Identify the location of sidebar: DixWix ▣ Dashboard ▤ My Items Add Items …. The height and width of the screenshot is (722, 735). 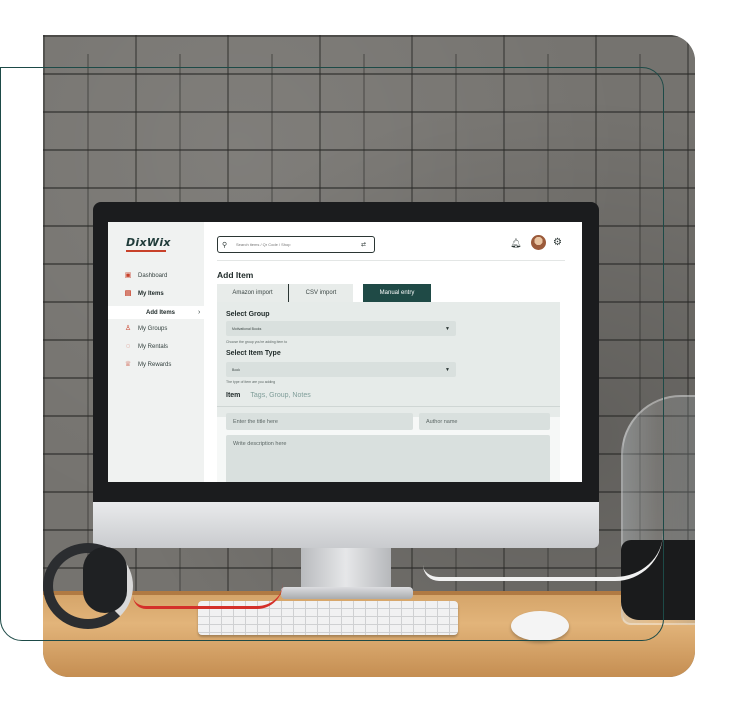
(156, 352).